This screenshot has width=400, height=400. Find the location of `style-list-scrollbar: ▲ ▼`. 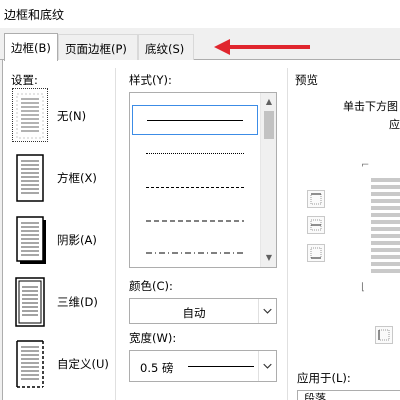

style-list-scrollbar: ▲ ▼ is located at coordinates (268, 180).